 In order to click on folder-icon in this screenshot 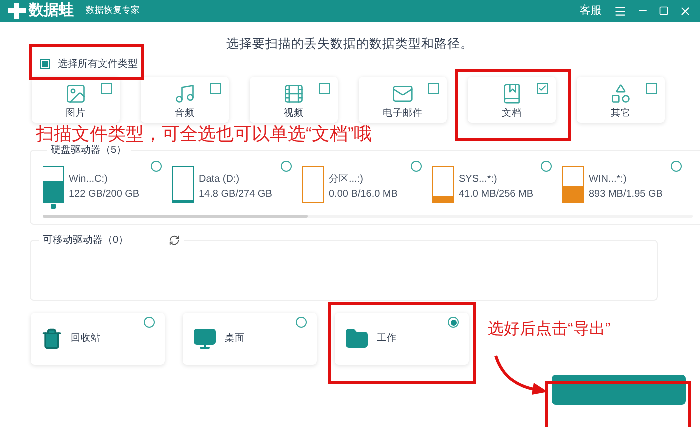, I will do `click(357, 339)`.